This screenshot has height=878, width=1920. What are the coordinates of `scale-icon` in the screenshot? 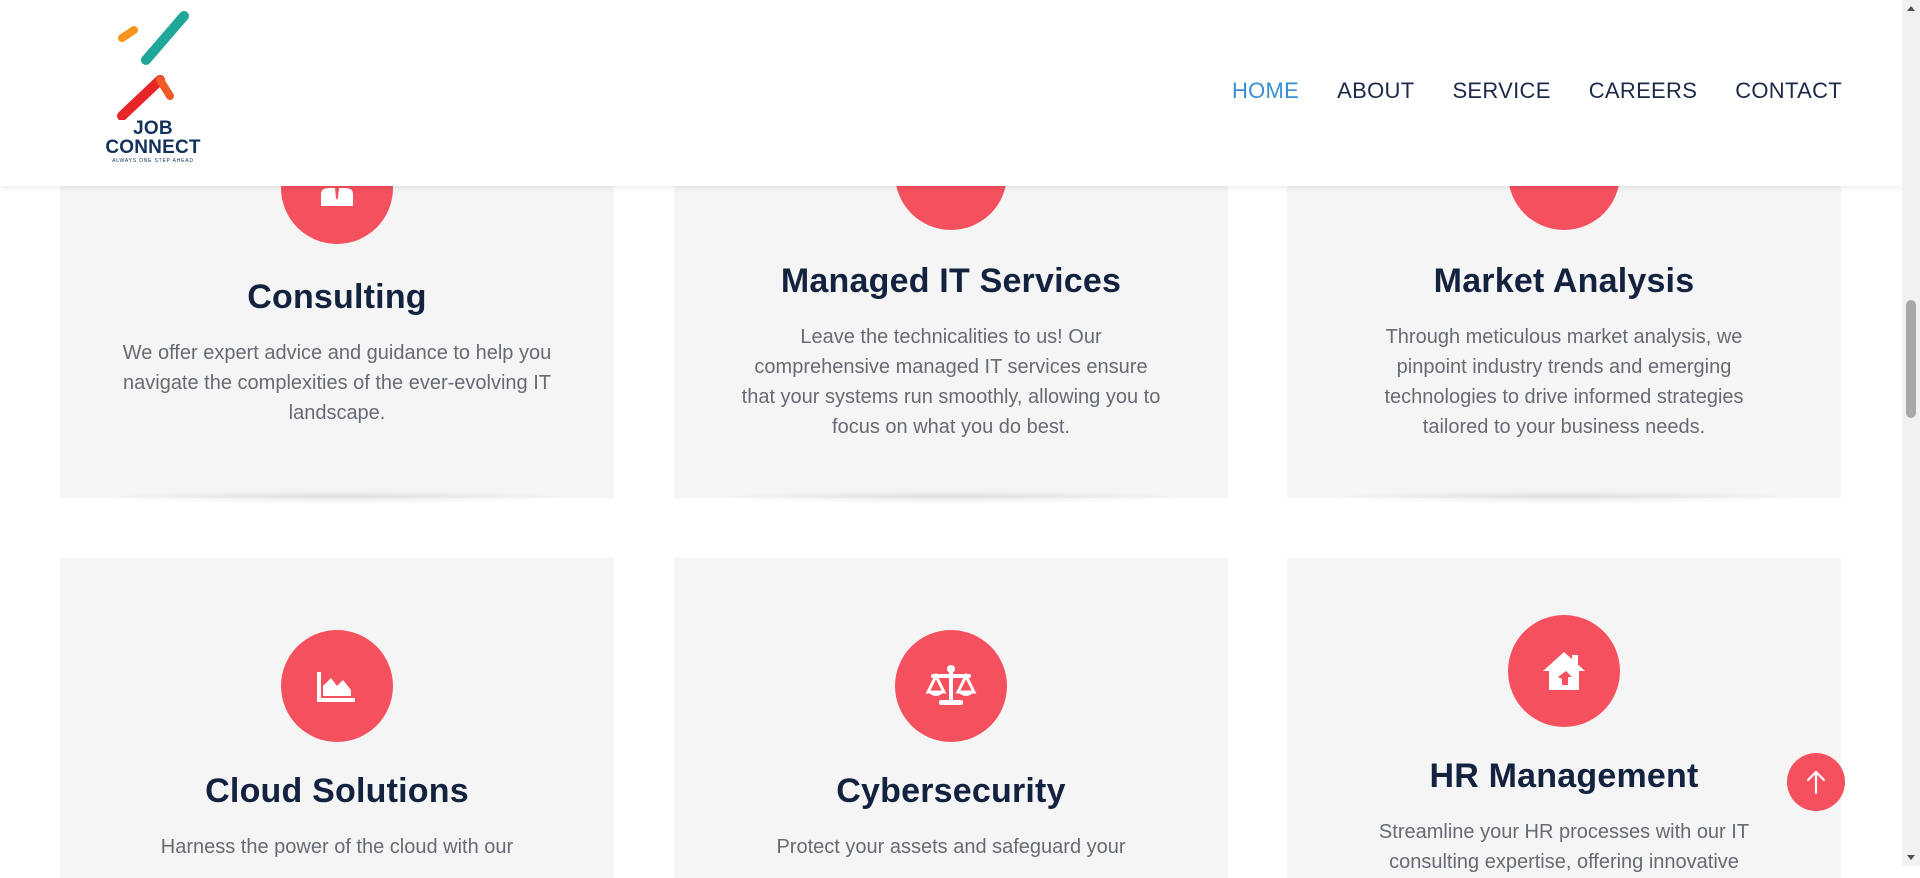 It's located at (951, 685).